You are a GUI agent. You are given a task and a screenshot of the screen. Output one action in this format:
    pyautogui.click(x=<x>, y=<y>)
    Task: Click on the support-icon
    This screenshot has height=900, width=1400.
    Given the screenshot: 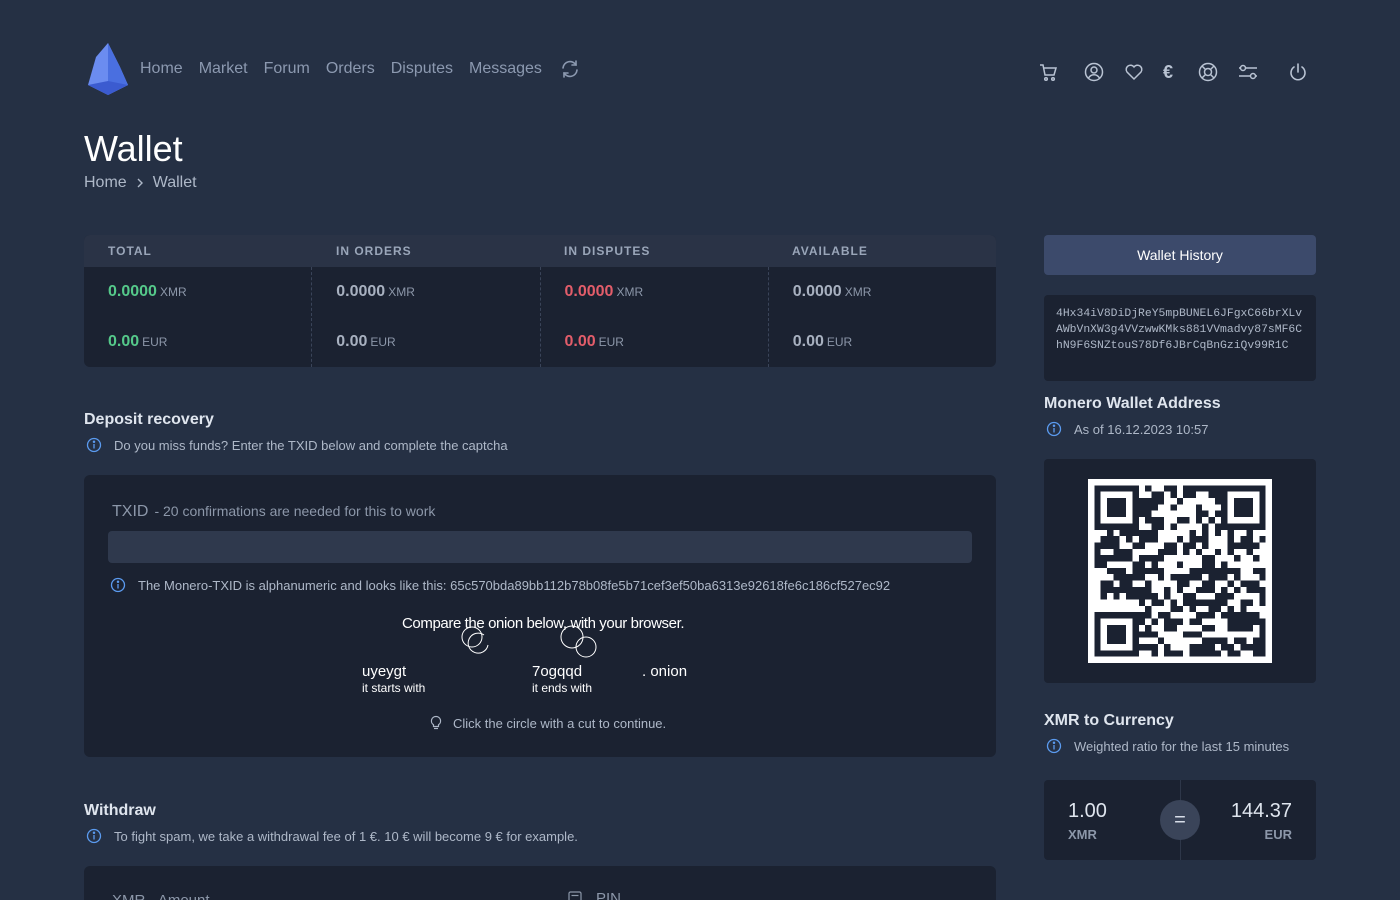 What is the action you would take?
    pyautogui.click(x=1208, y=72)
    